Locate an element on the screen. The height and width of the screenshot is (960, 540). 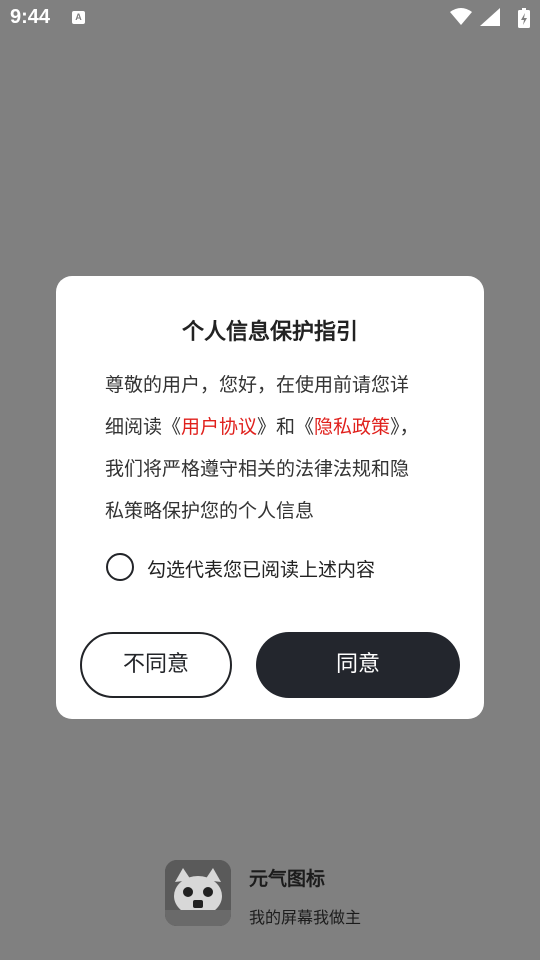
brand-footer: 元气图标 我的屏幕我做主 is located at coordinates (280, 894).